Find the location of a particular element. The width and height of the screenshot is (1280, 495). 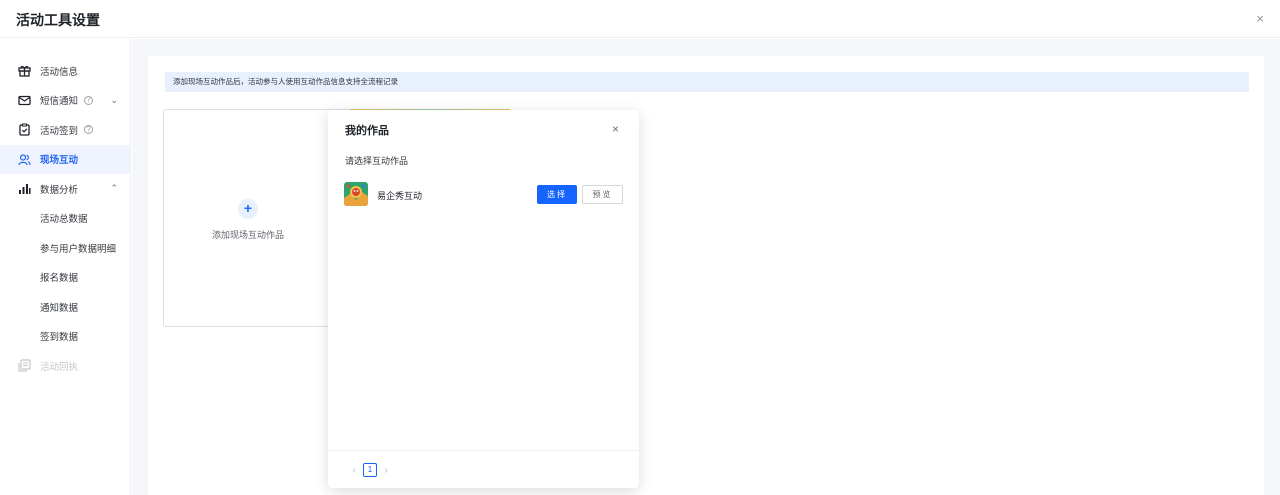

bar-chart-icon is located at coordinates (24, 188).